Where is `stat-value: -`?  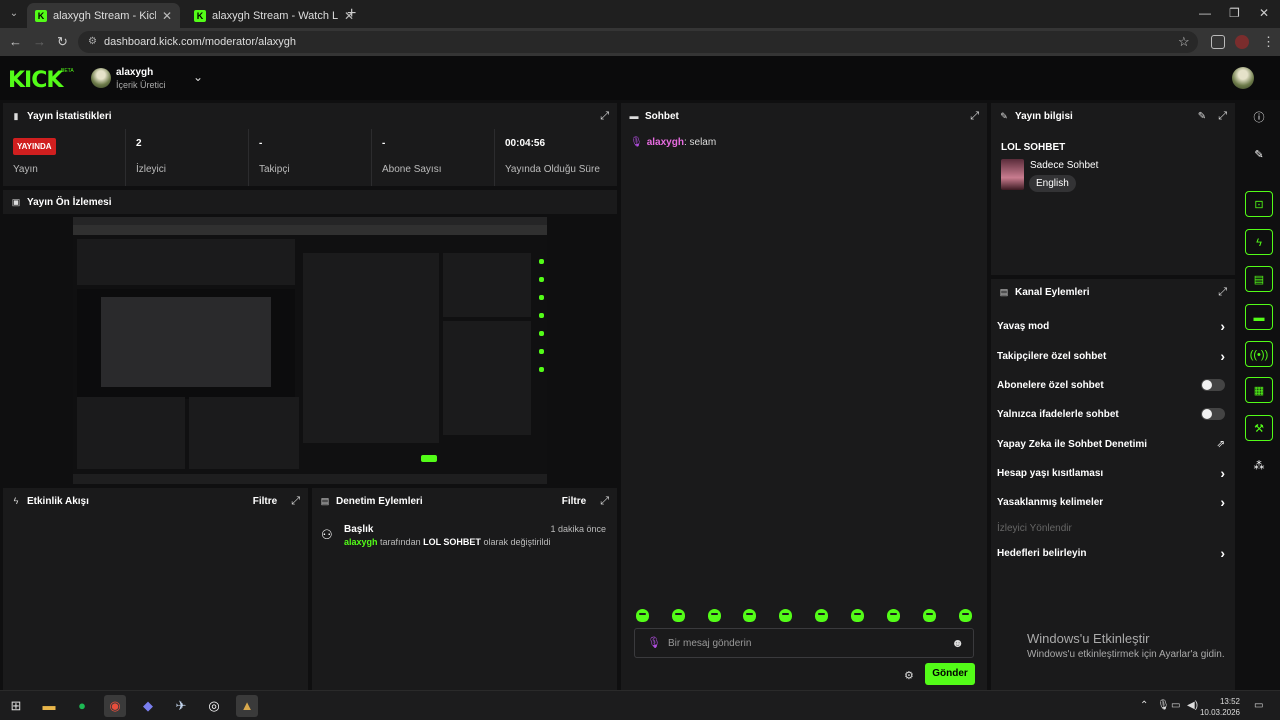 stat-value: - is located at coordinates (261, 143).